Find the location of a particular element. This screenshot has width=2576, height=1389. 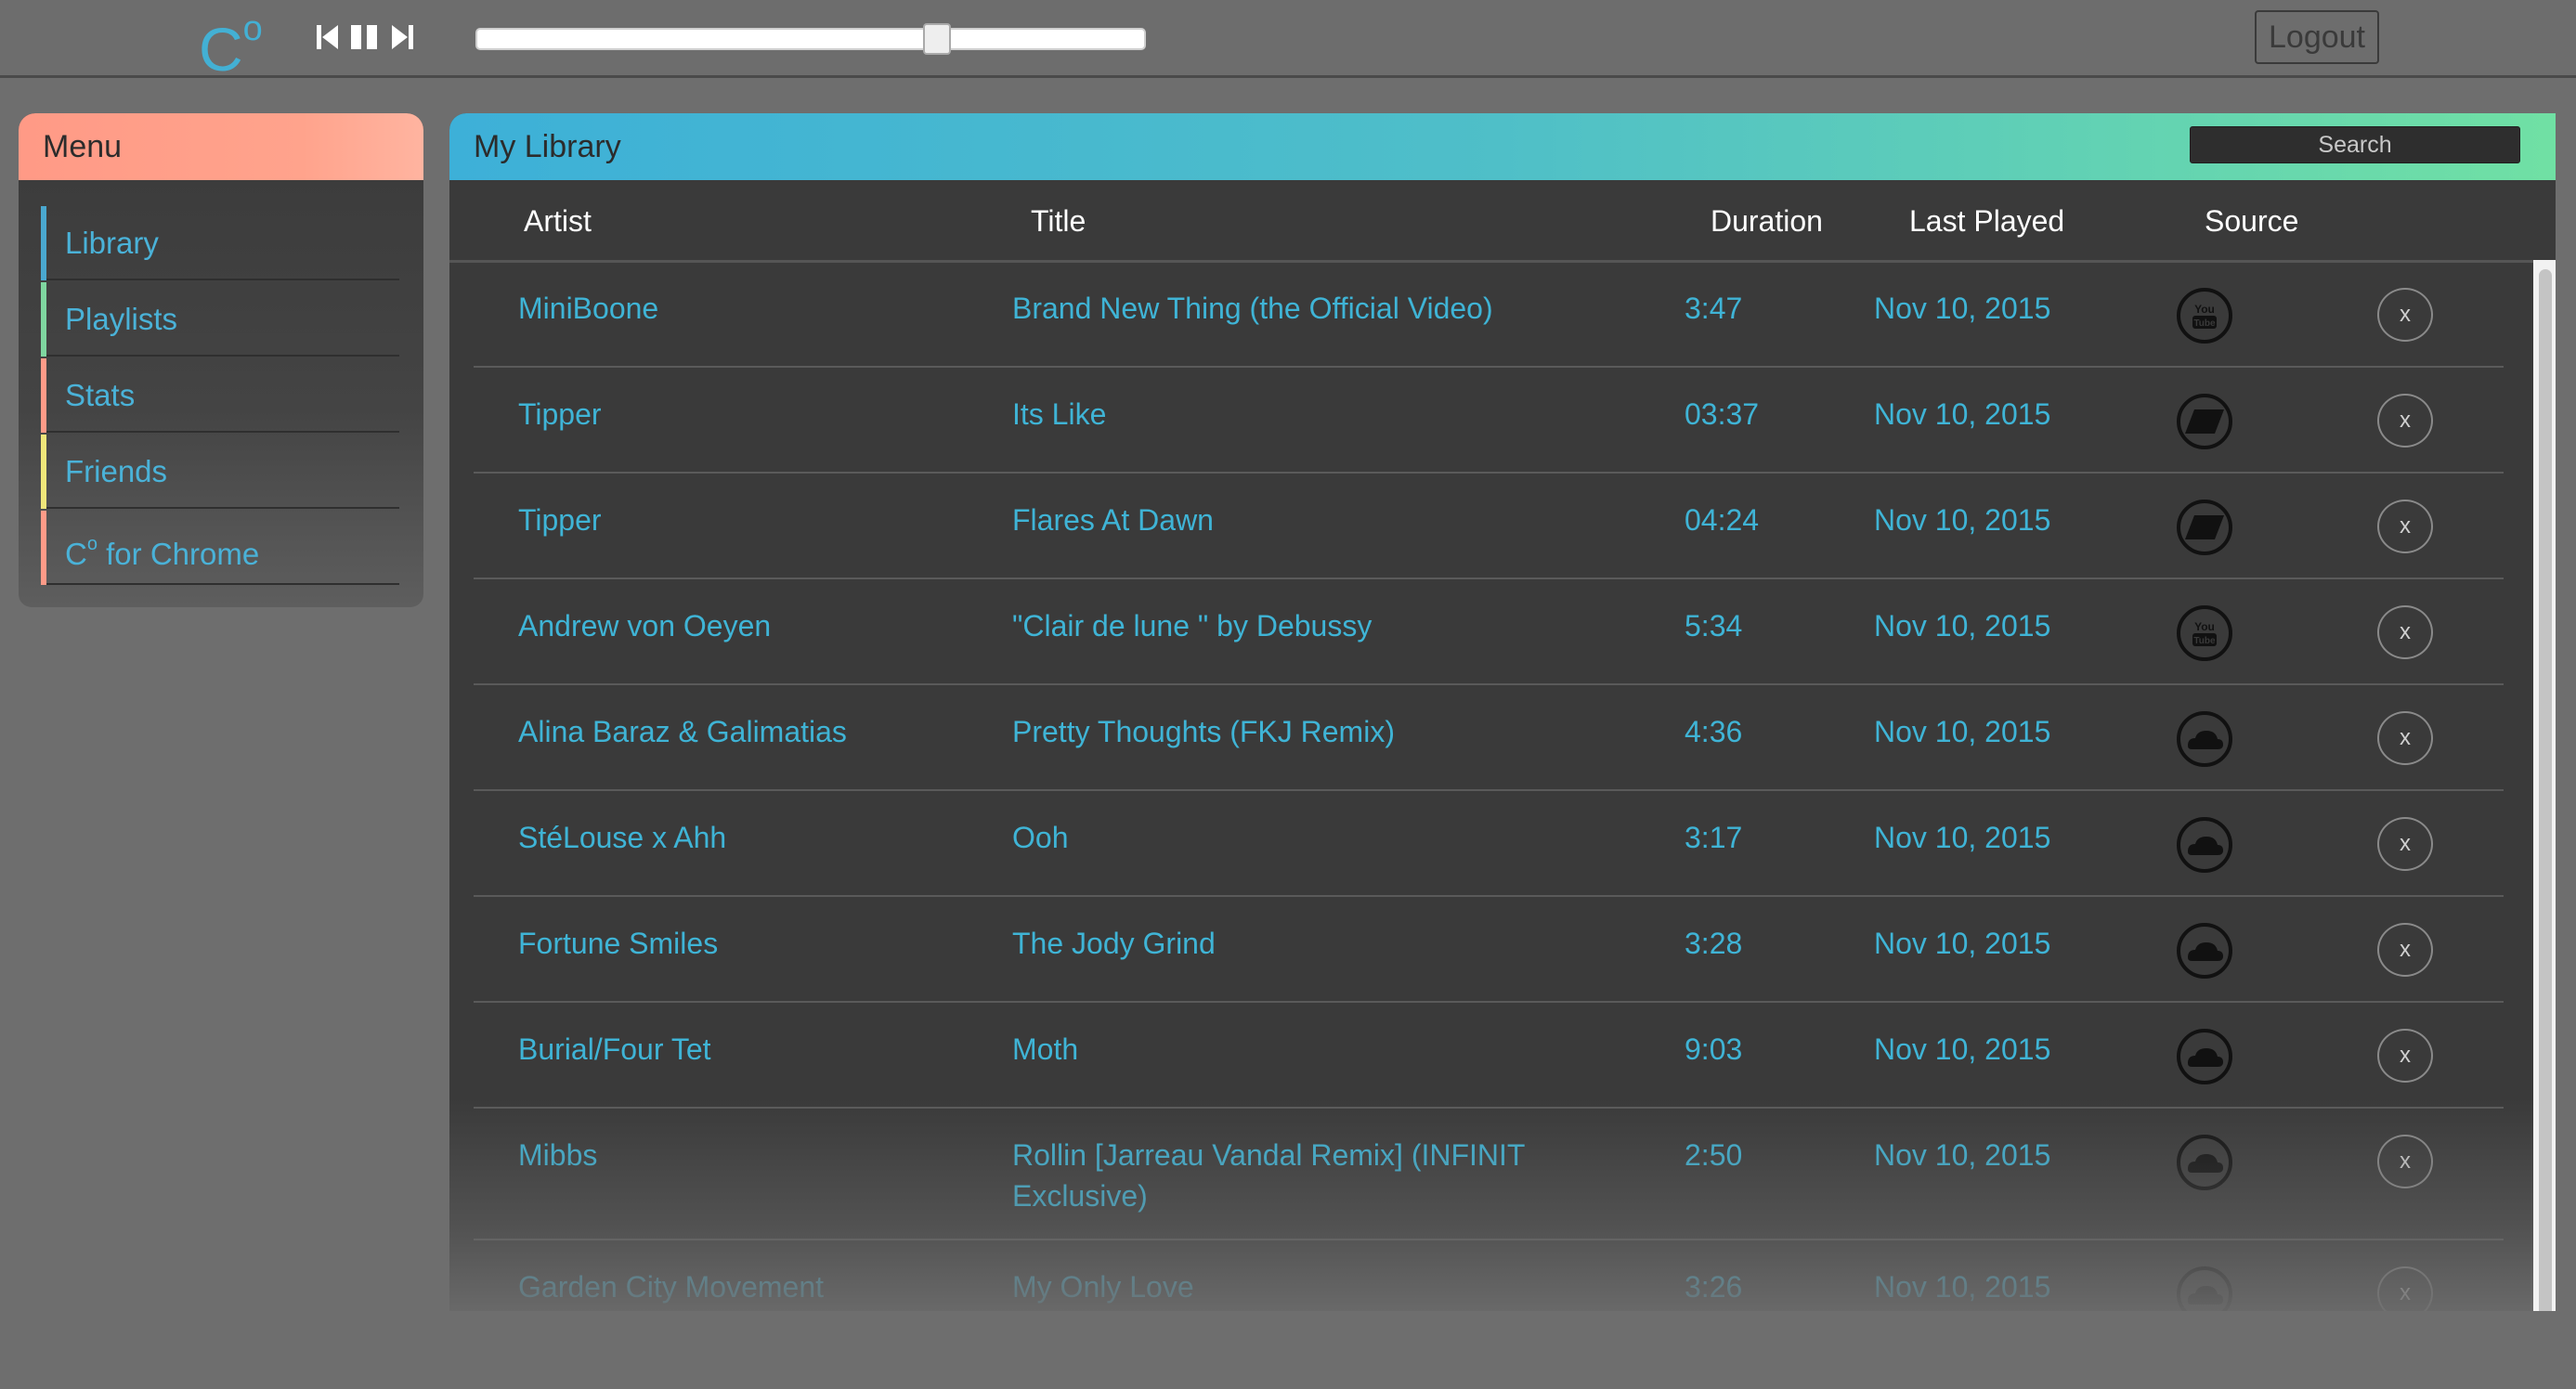

column-header-source: Source is located at coordinates (2251, 221).